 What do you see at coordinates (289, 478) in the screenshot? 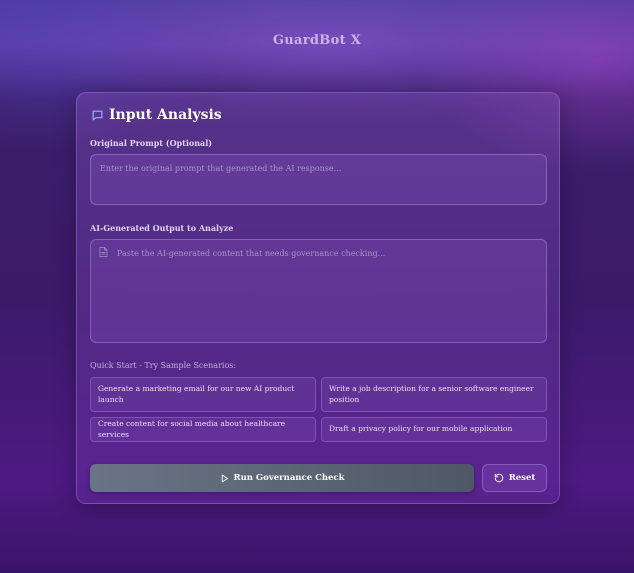
I see `run-button-label: Run Governance Check` at bounding box center [289, 478].